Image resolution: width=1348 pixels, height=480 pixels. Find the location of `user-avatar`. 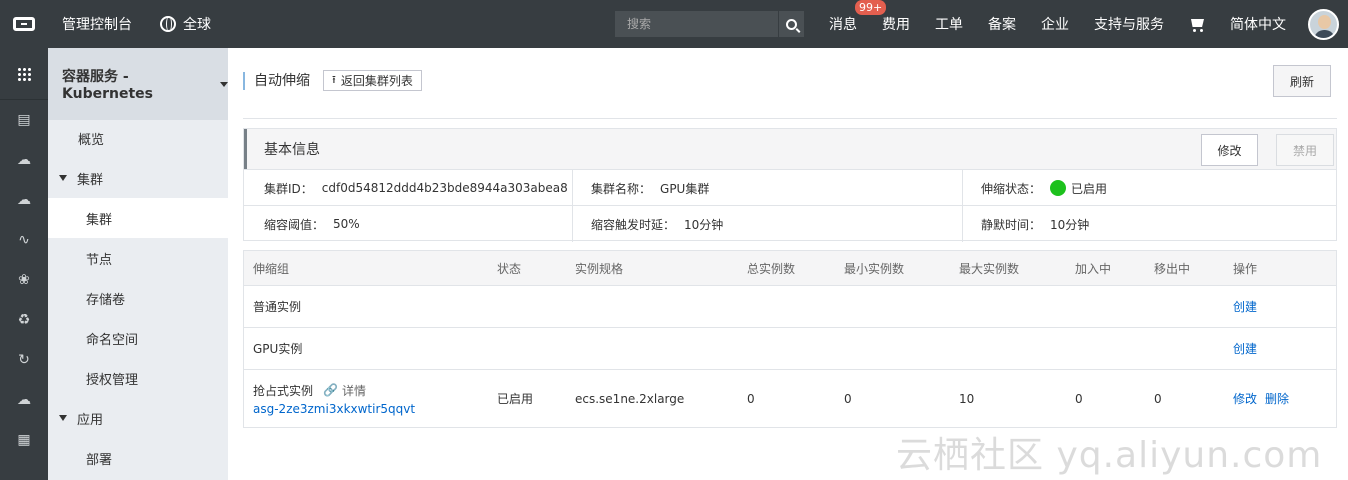

user-avatar is located at coordinates (1323, 24).